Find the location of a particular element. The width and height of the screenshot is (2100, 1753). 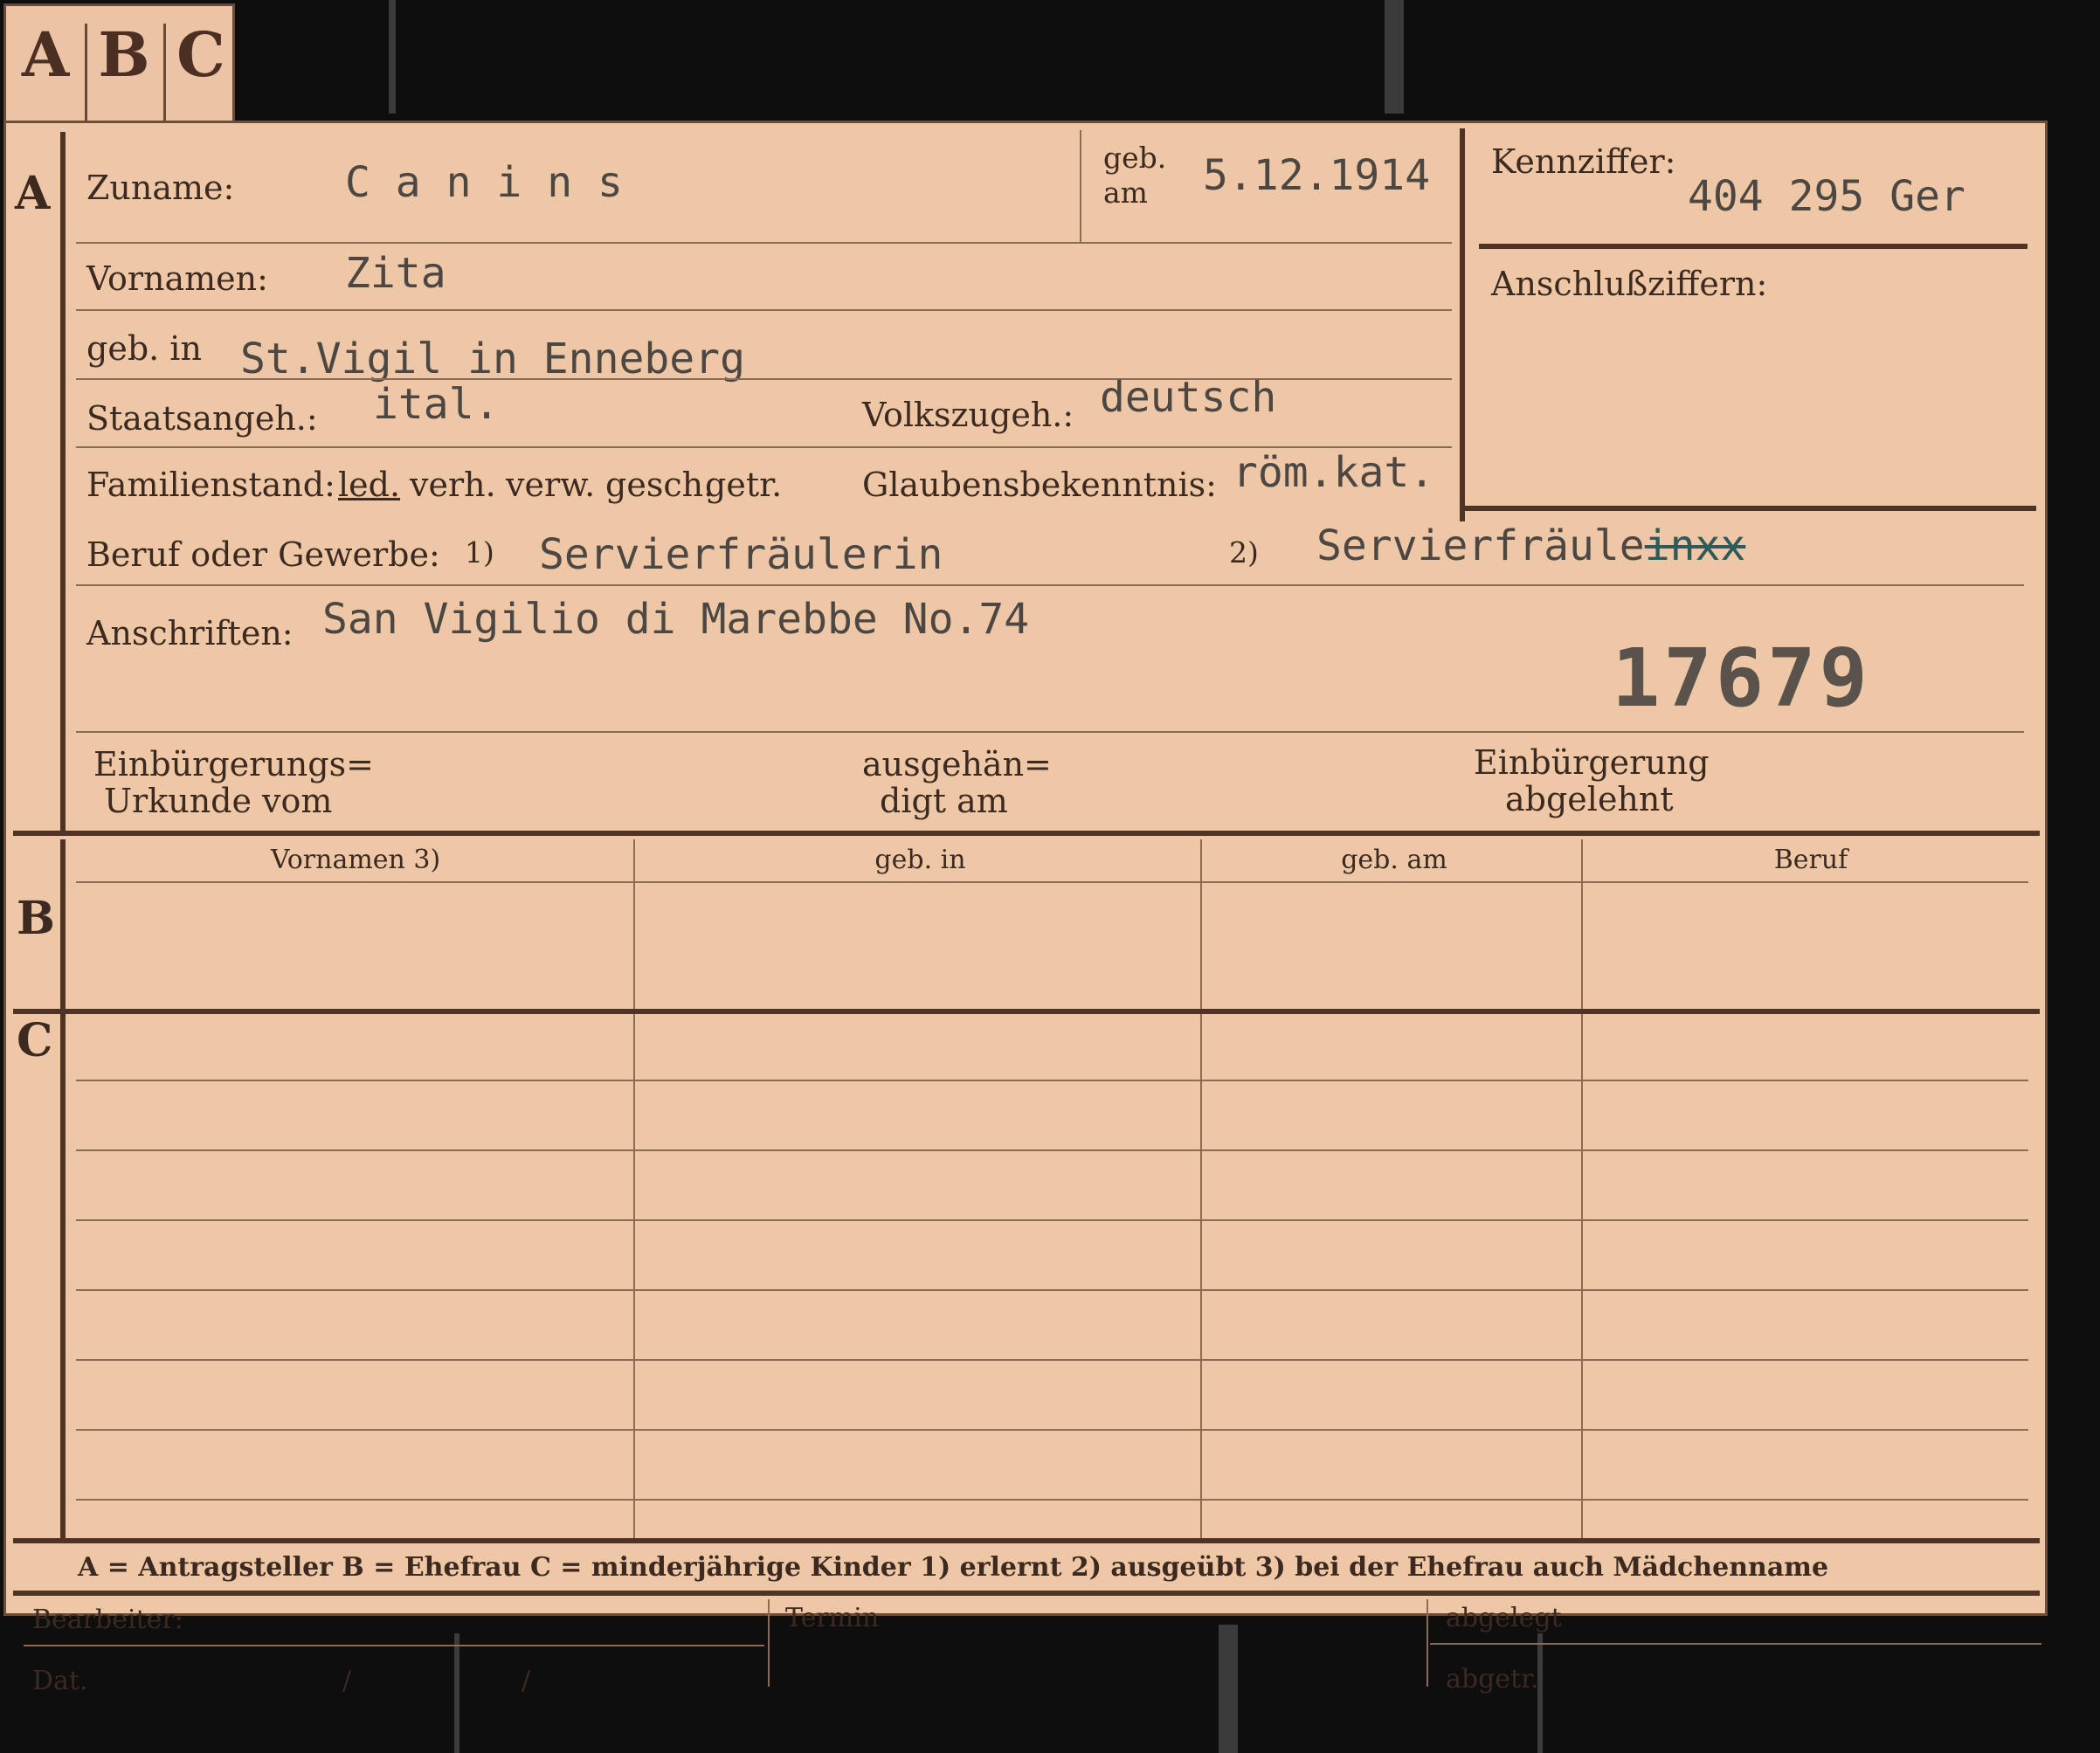

occupation-label: Beruf oder Gewerbe: is located at coordinates (263, 555).